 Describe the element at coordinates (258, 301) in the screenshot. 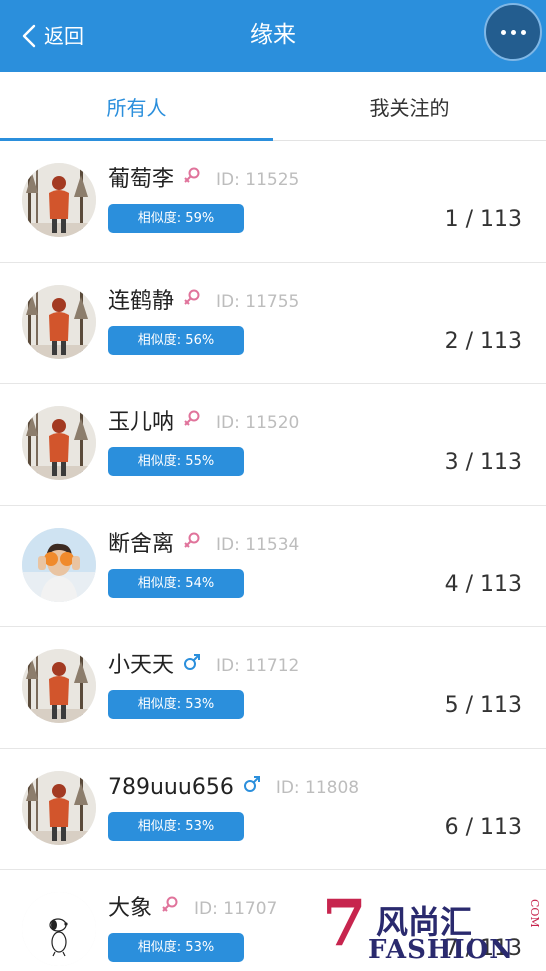

I see `user-id: ID: 11755` at that location.